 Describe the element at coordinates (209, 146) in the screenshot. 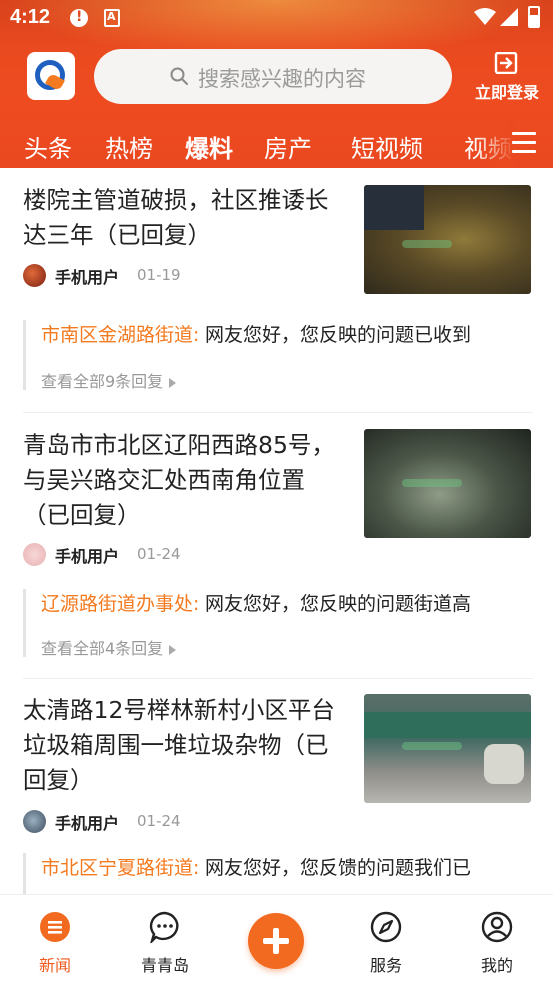

I see `tab-tips: 爆料` at that location.